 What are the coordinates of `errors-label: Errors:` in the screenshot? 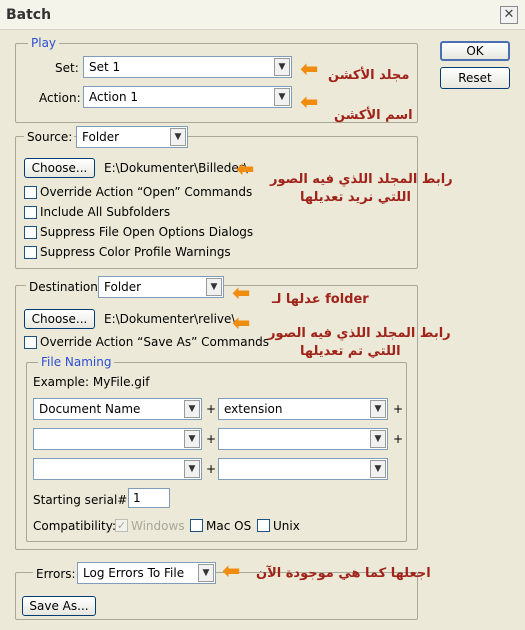 It's located at (55, 574).